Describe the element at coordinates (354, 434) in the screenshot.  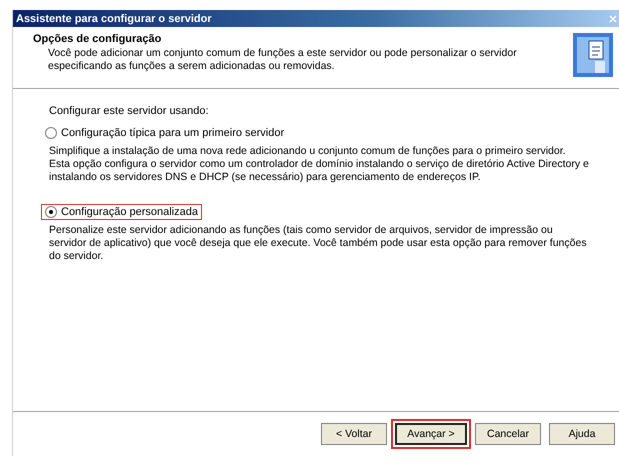
I see `wizard-button: < Voltar` at that location.